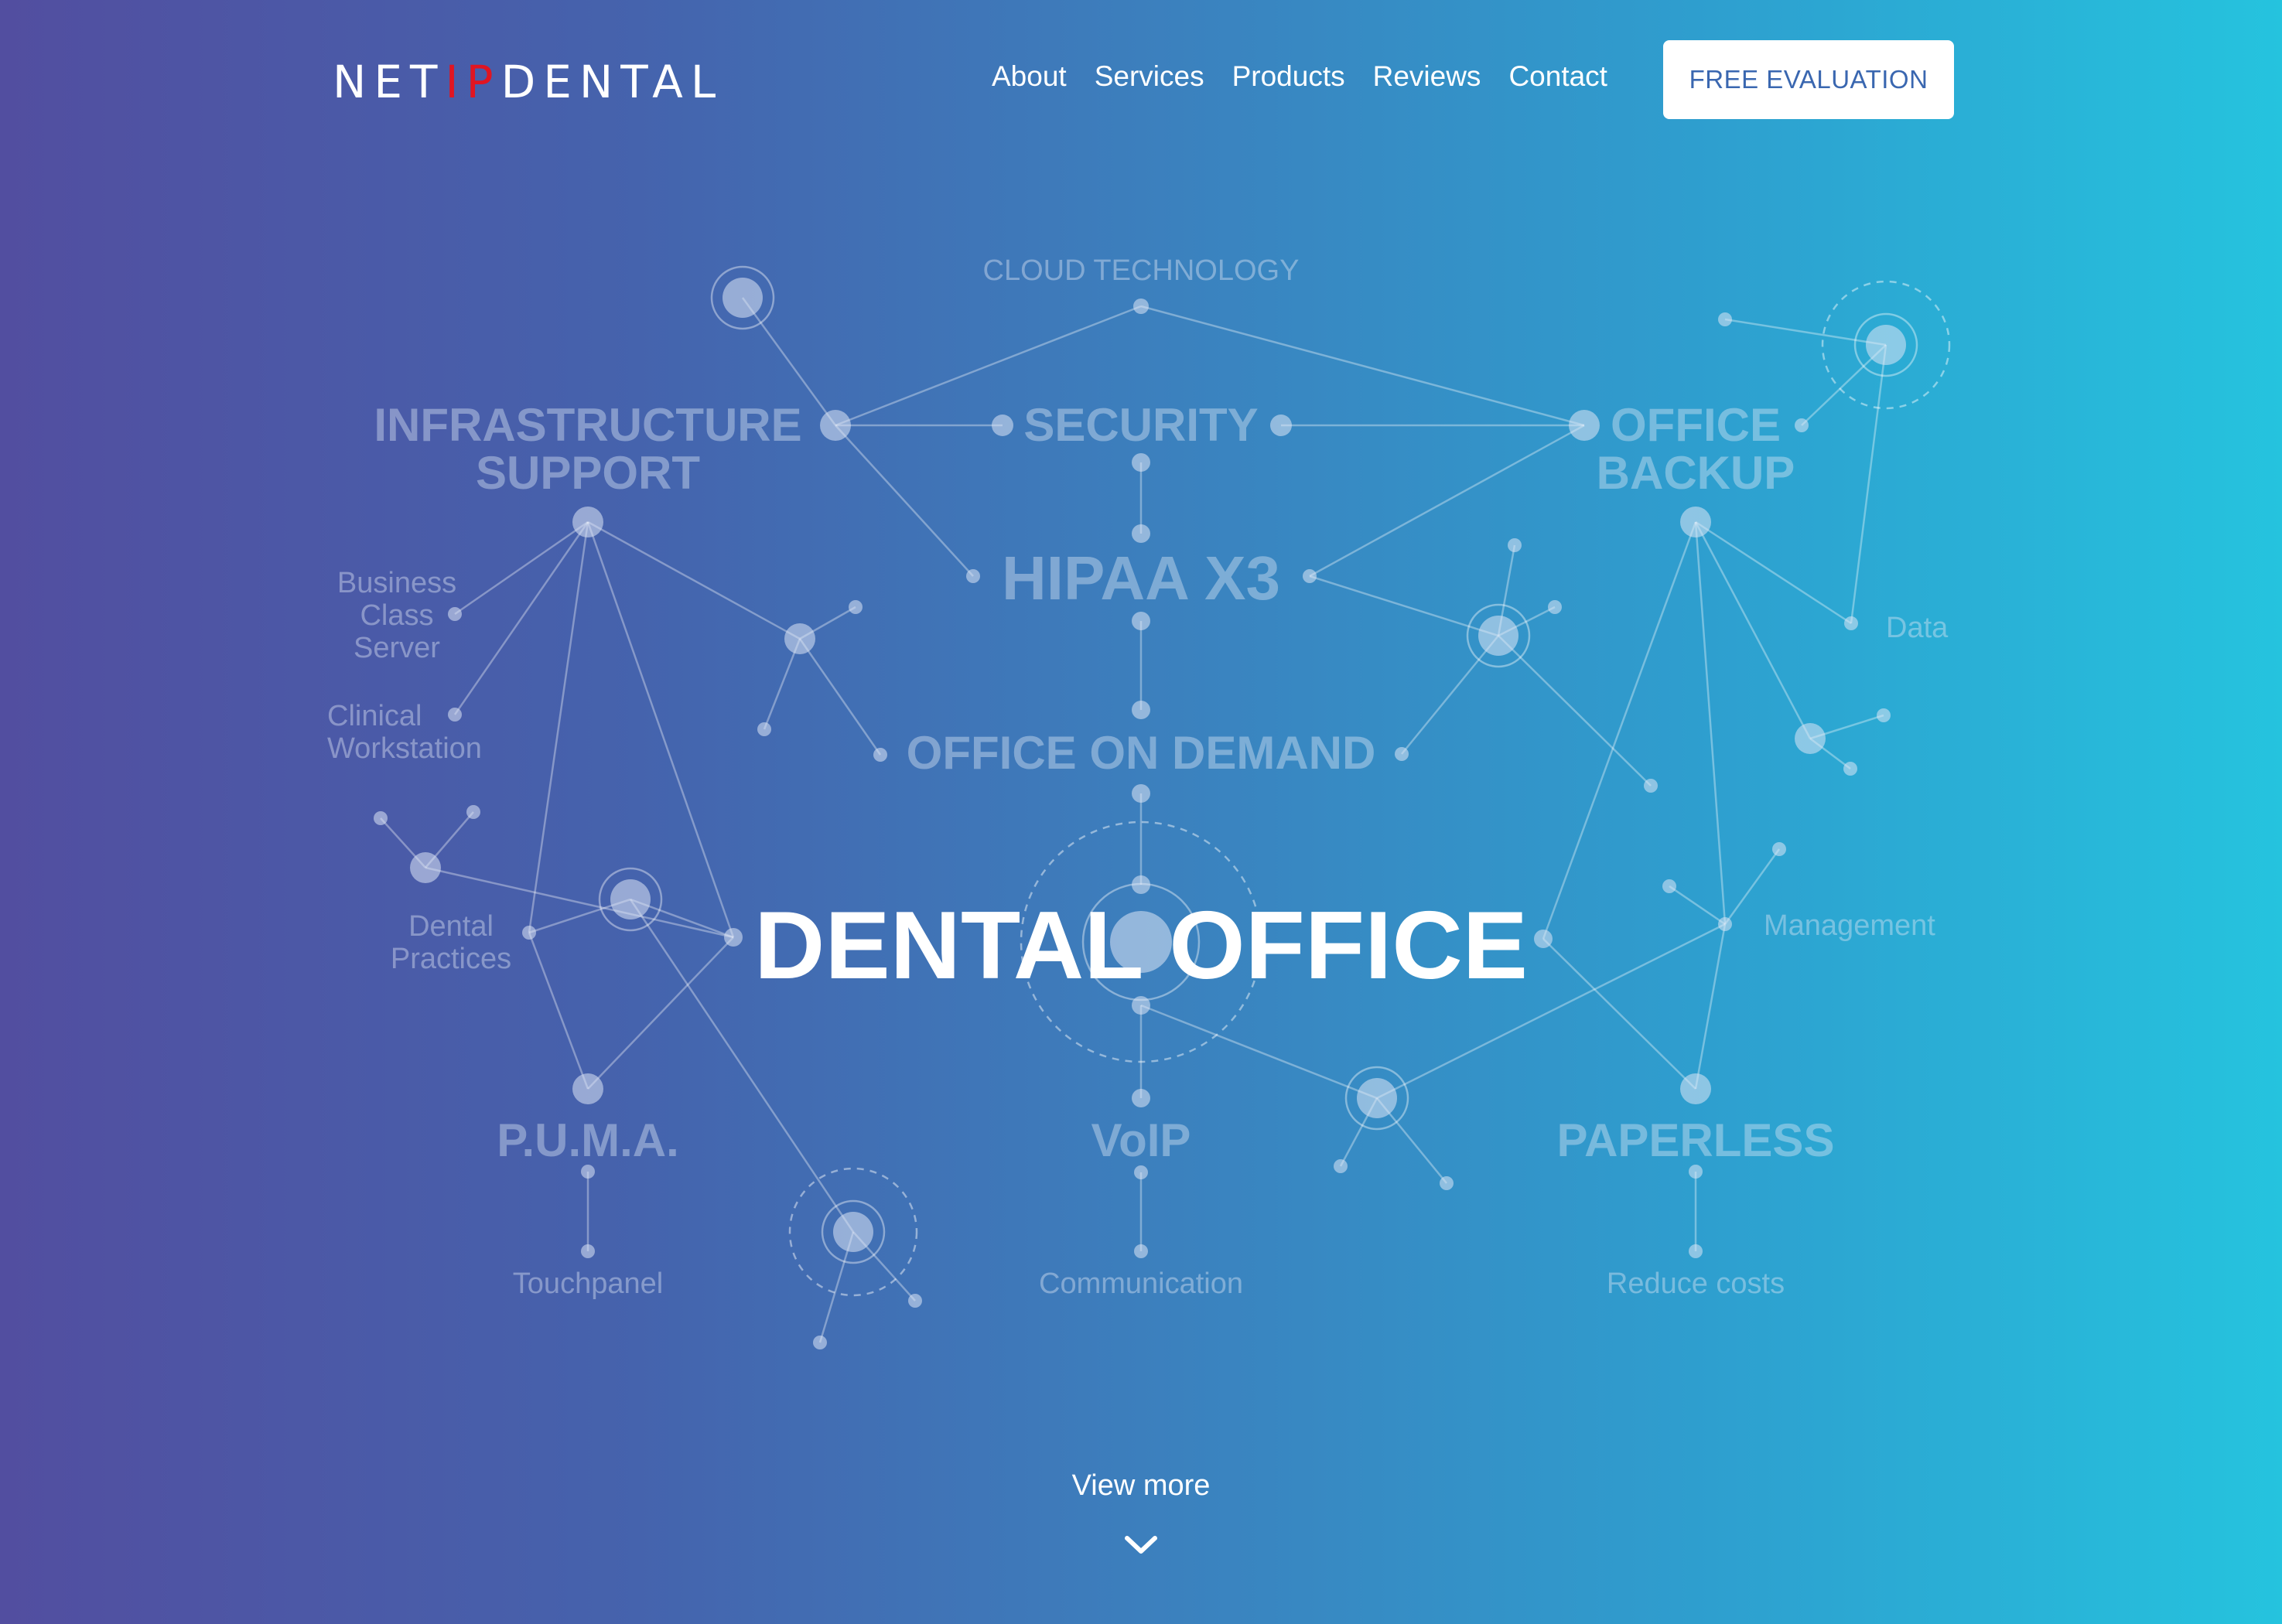 This screenshot has height=1624, width=2282. I want to click on label-touchpanel: Touchpanel, so click(588, 1283).